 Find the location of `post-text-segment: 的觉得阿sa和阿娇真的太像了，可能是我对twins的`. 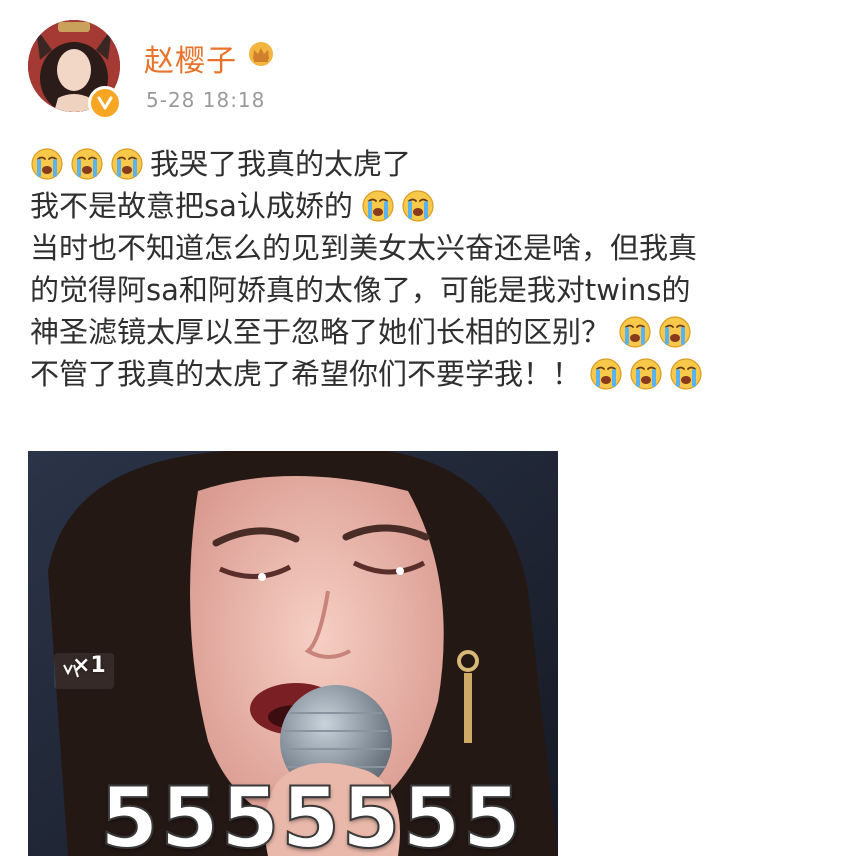

post-text-segment: 的觉得阿sa和阿娇真的太像了，可能是我对twins的 is located at coordinates (360, 290).